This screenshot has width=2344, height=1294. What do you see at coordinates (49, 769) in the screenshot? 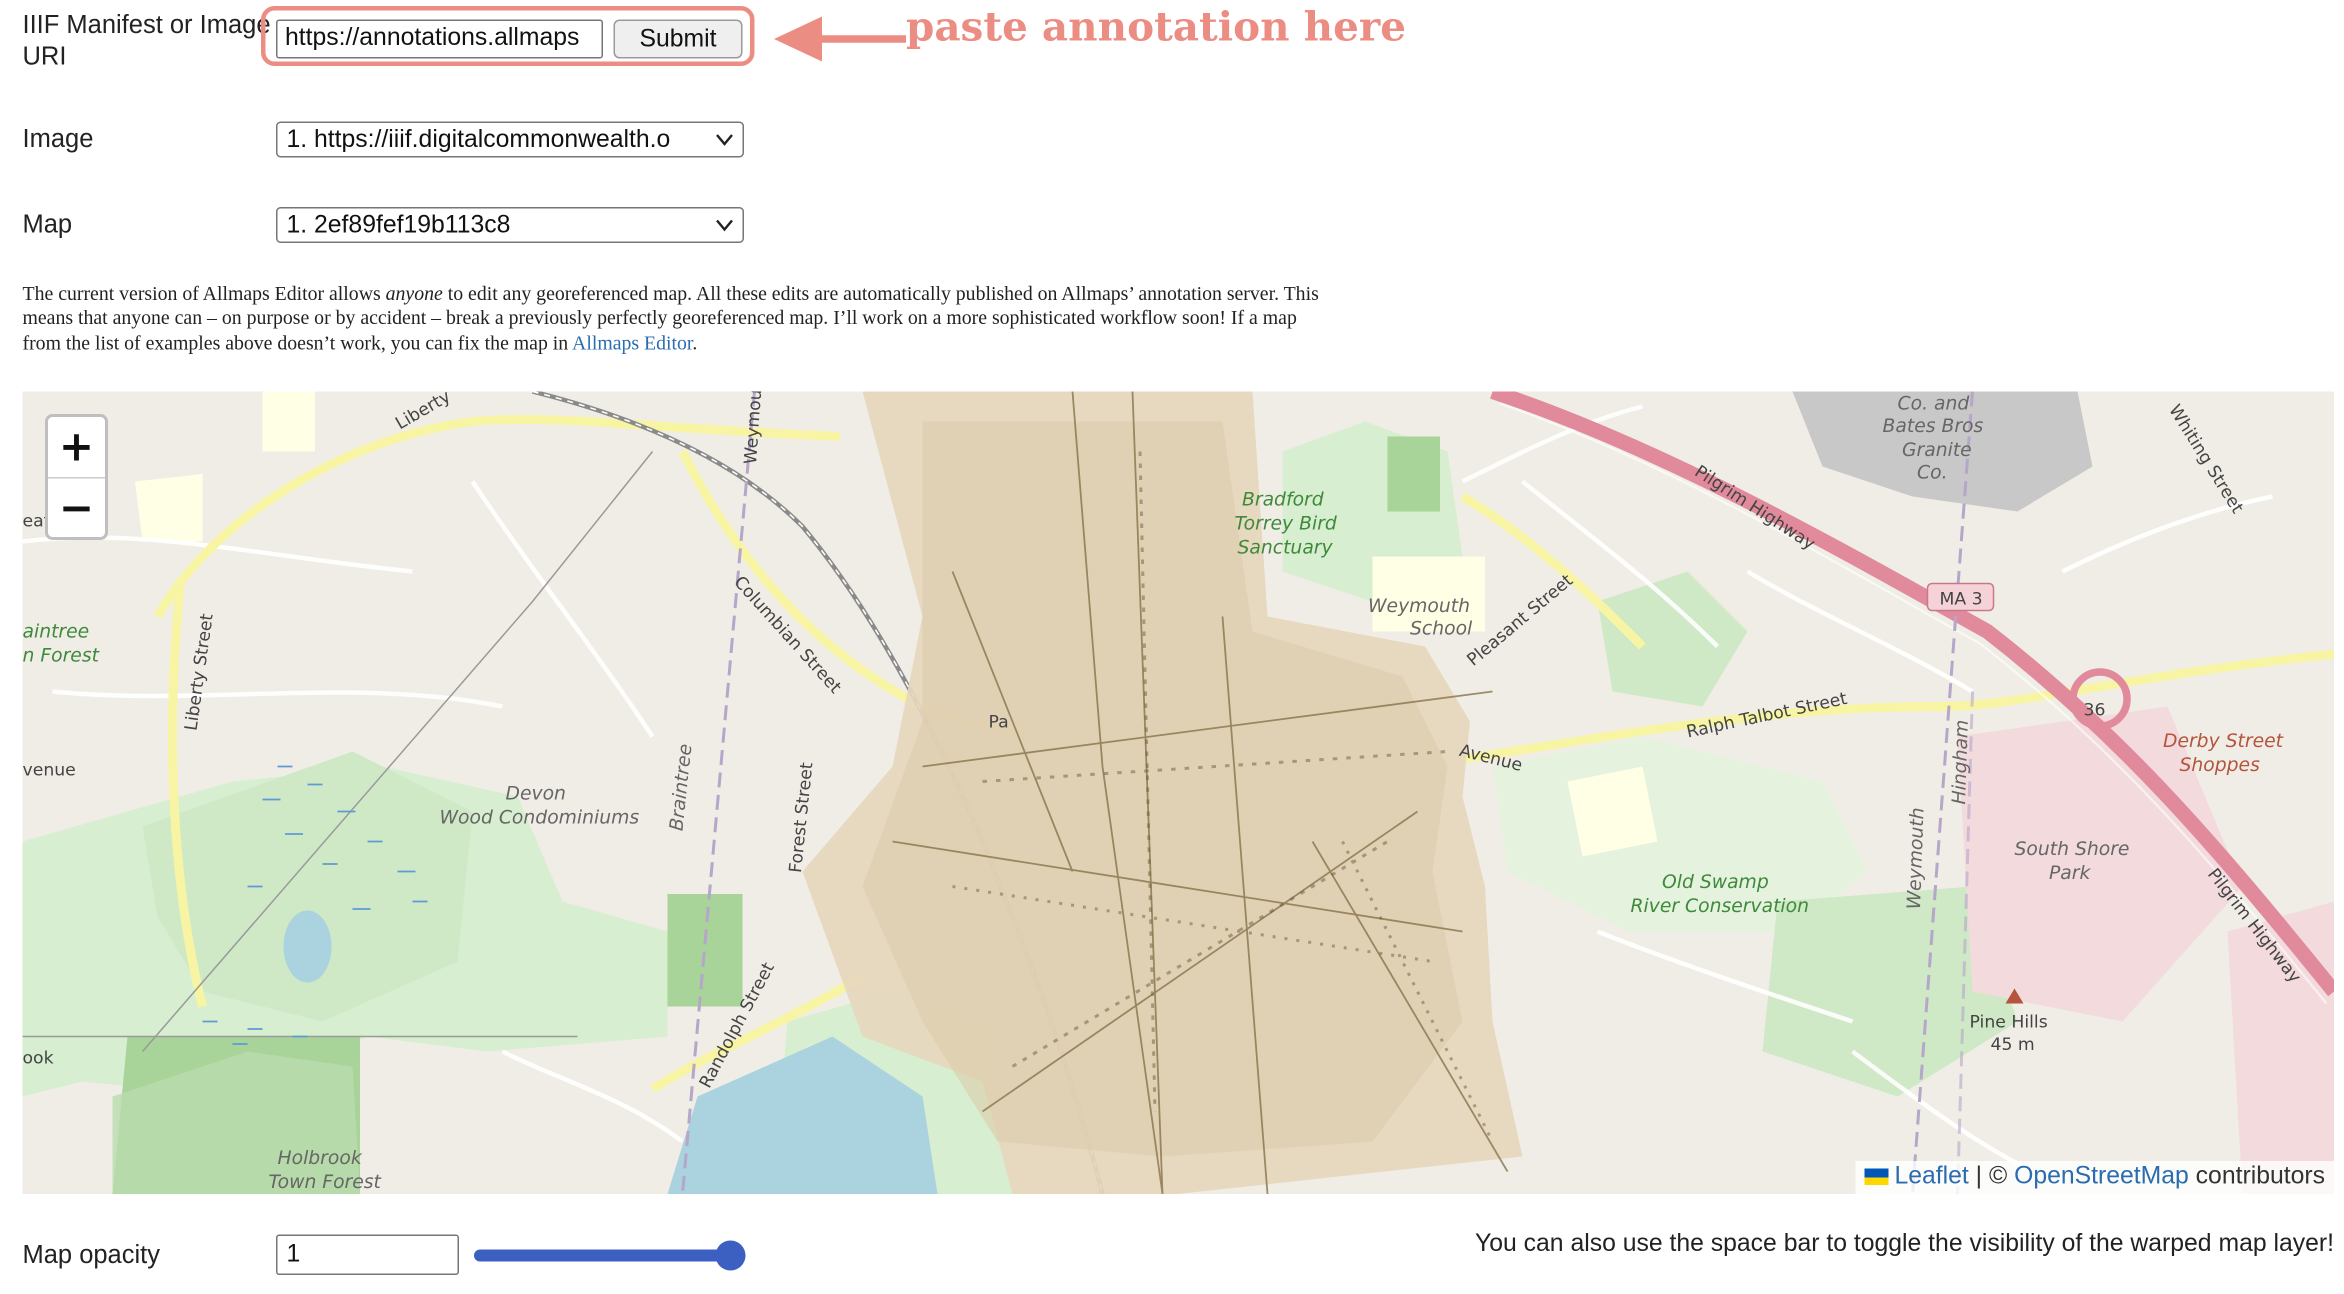
I see `map-label-venue: venue` at bounding box center [49, 769].